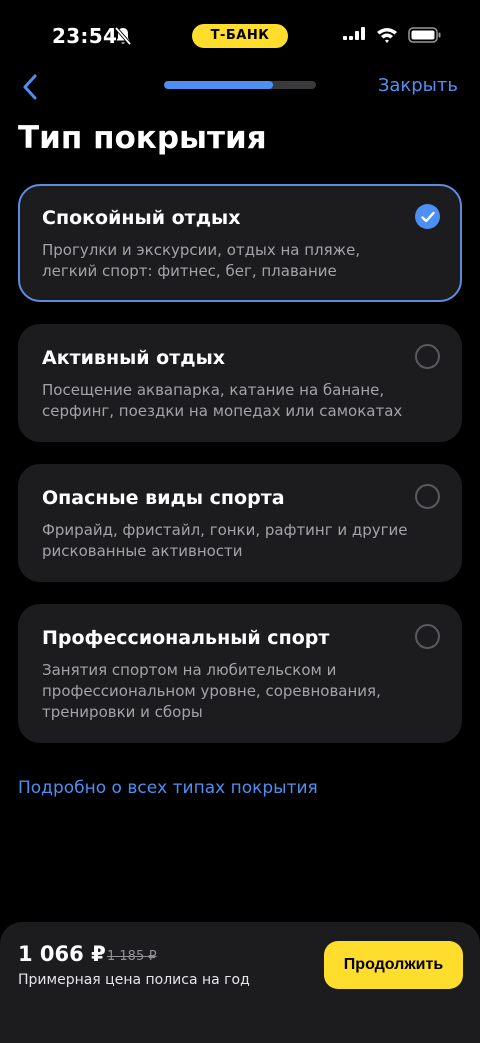  I want to click on option-title: Активный отдых, so click(134, 358).